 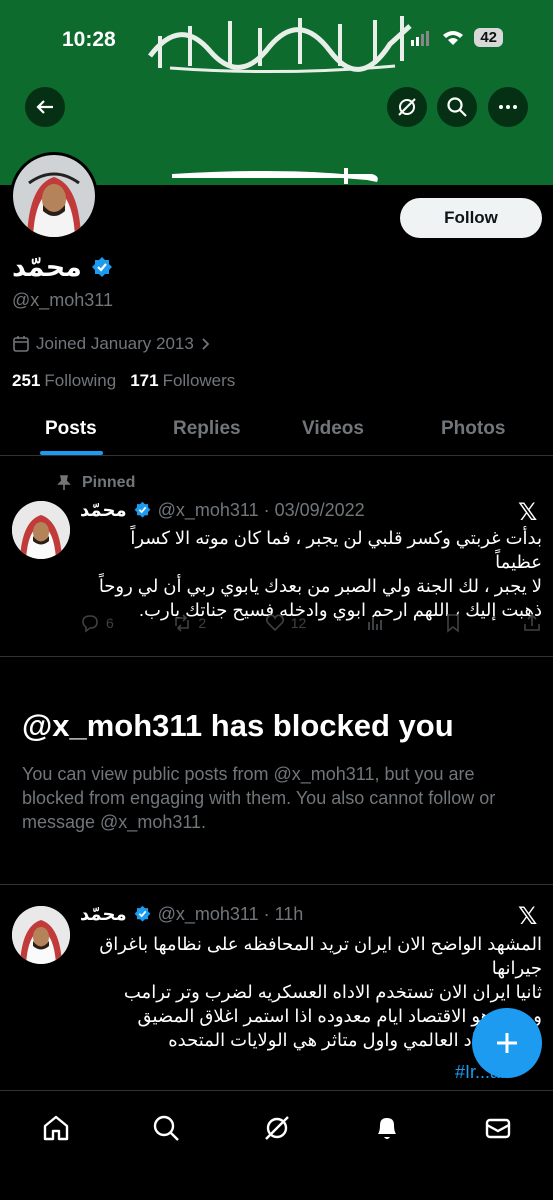 I want to click on back-button, so click(x=45, y=107).